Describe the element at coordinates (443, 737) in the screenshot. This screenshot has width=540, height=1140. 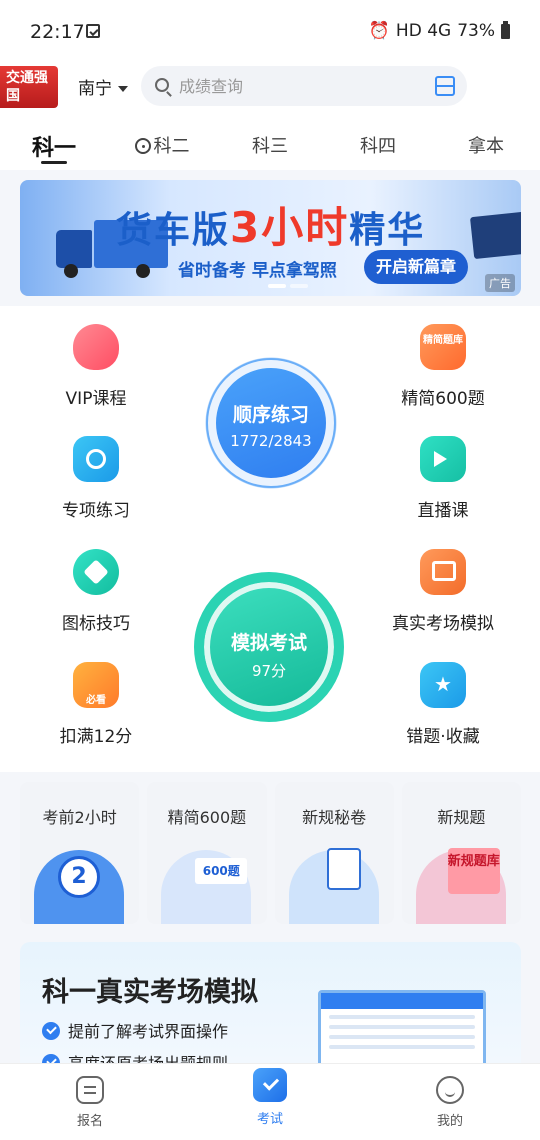
I see `feature-label: 错题·收藏` at that location.